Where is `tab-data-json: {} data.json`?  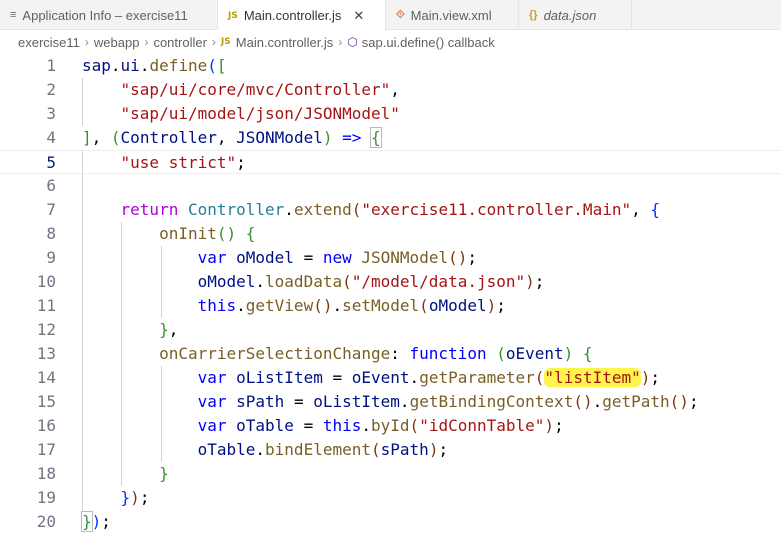
tab-data-json: {} data.json is located at coordinates (575, 15).